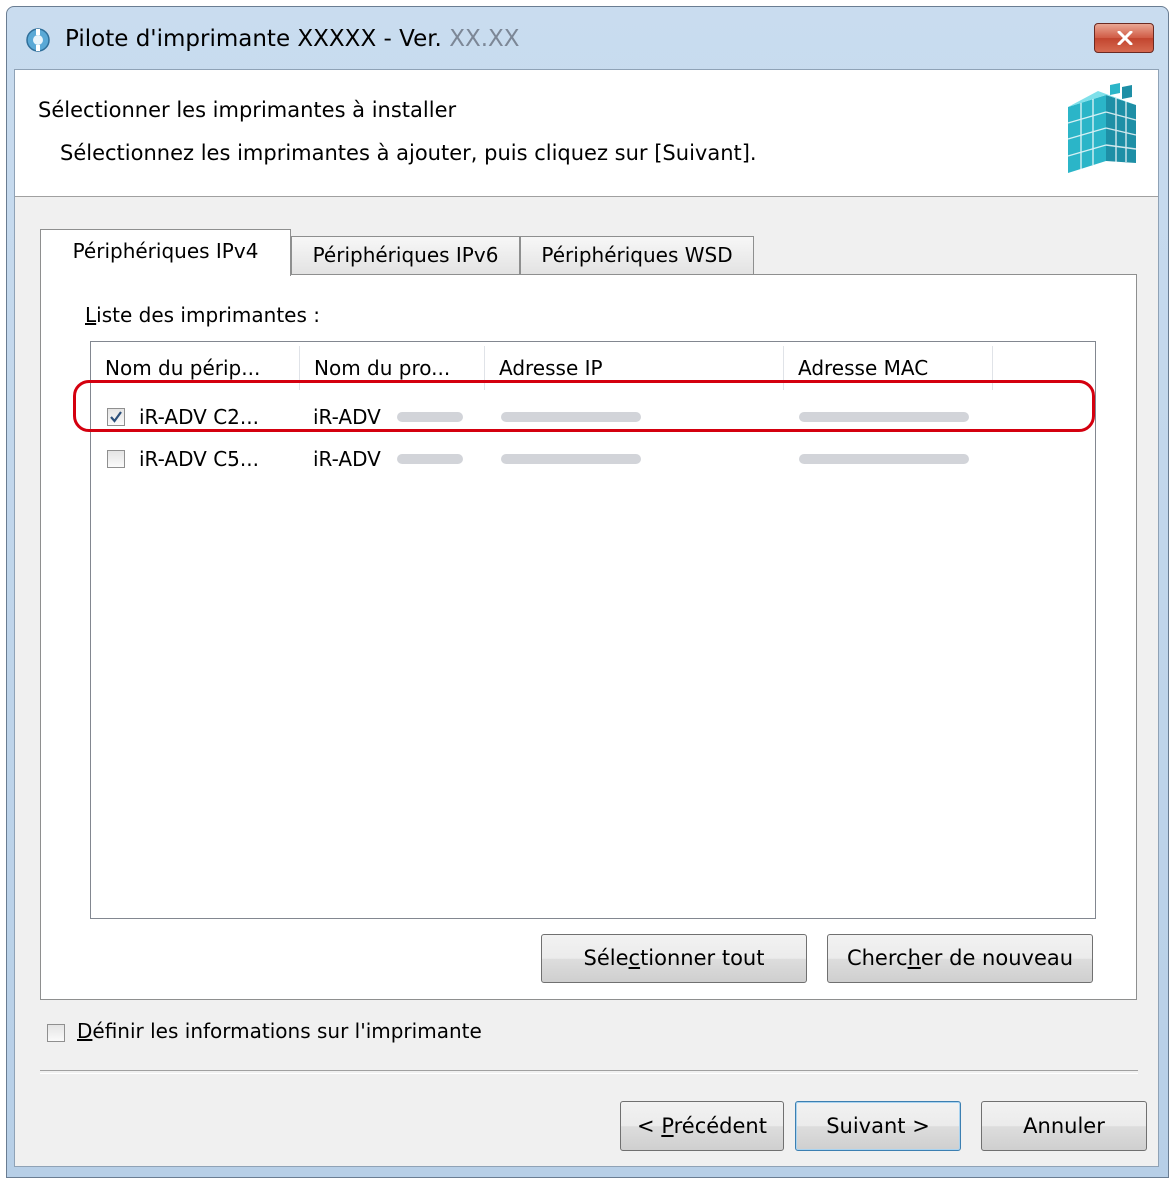  I want to click on define-printer-info-checkbox, so click(56, 1033).